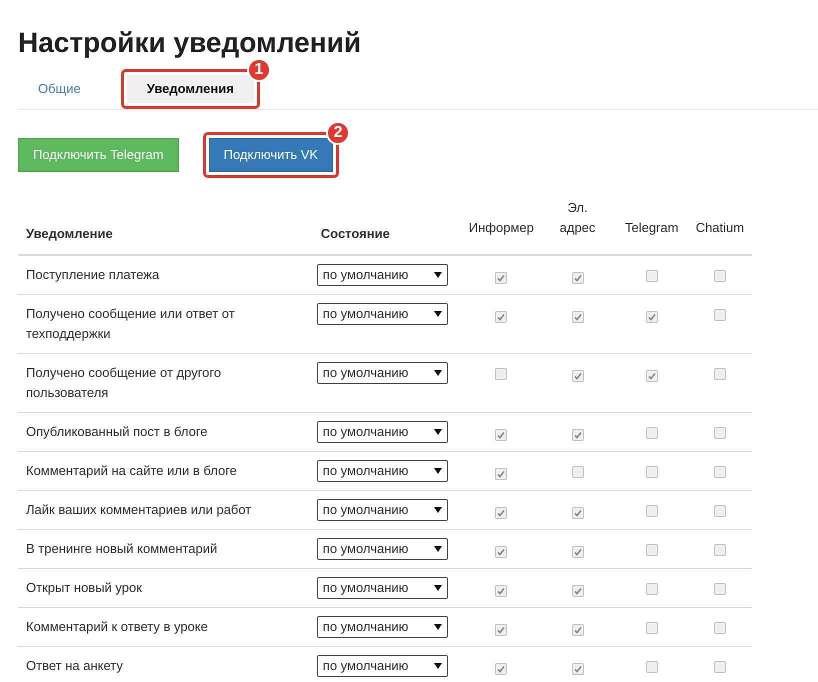  What do you see at coordinates (190, 88) in the screenshot?
I see `tab: Уведомления` at bounding box center [190, 88].